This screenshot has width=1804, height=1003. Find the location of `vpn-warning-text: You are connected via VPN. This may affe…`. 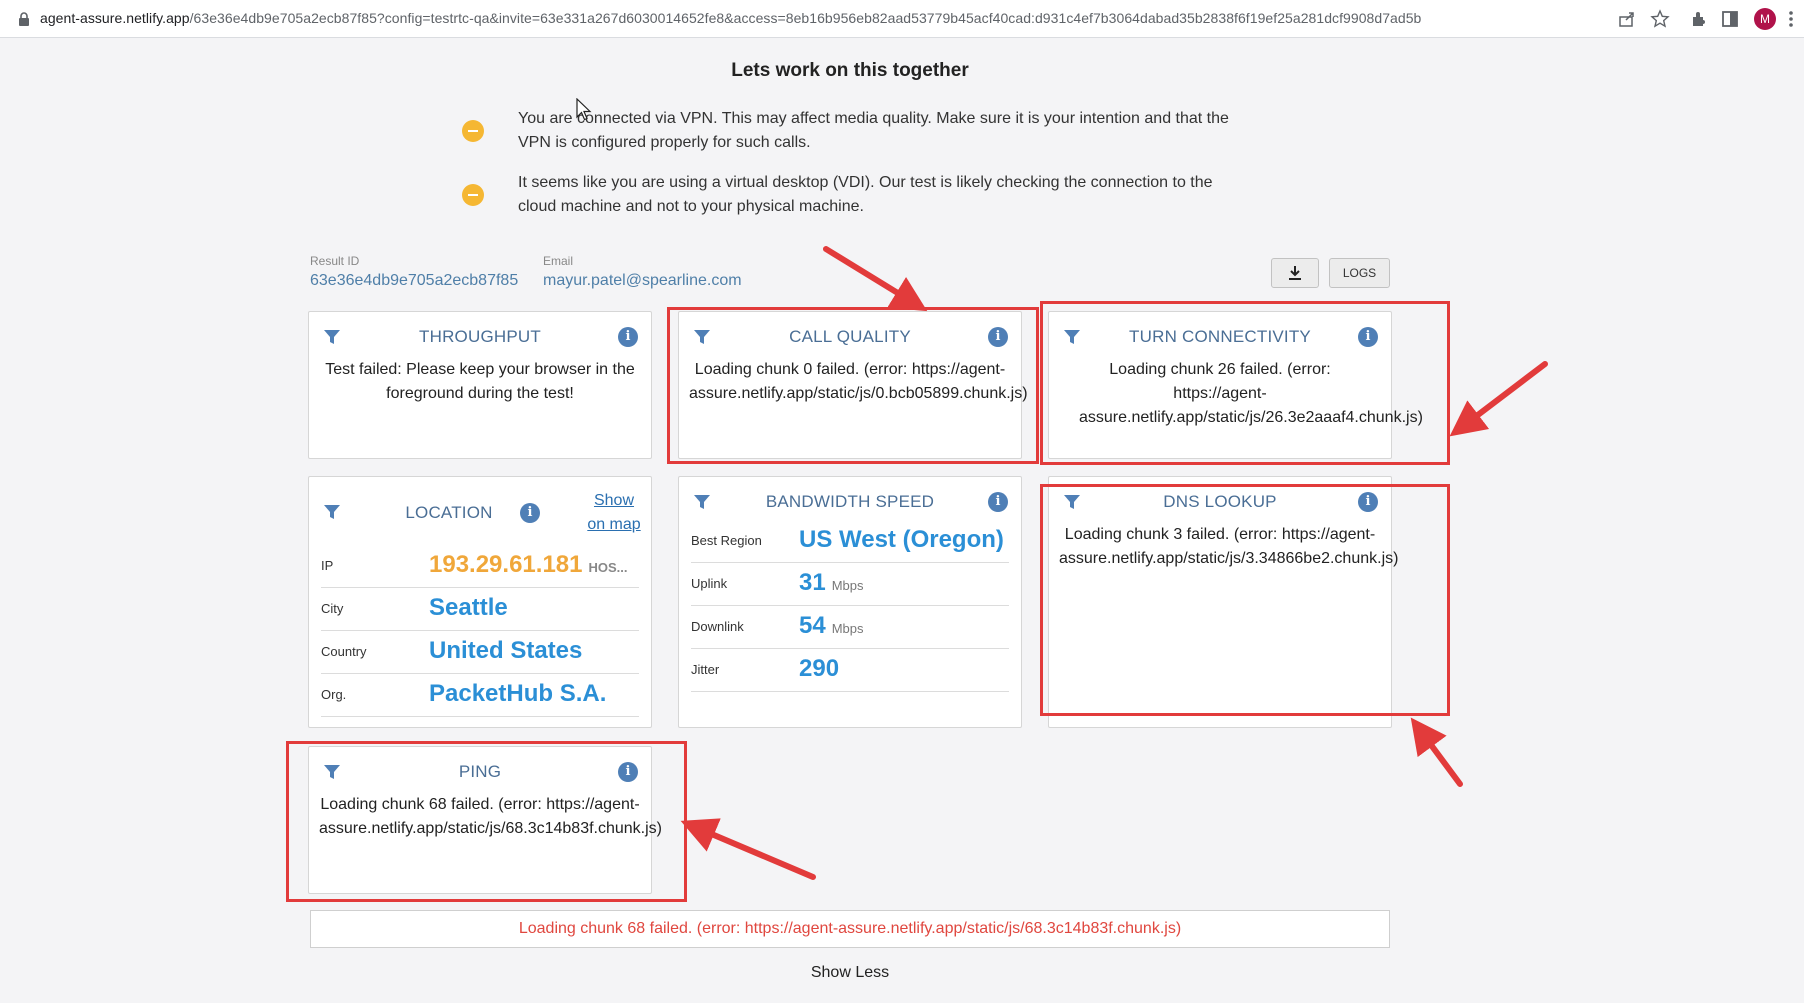

vpn-warning-text: You are connected via VPN. This may affe… is located at coordinates (873, 130).